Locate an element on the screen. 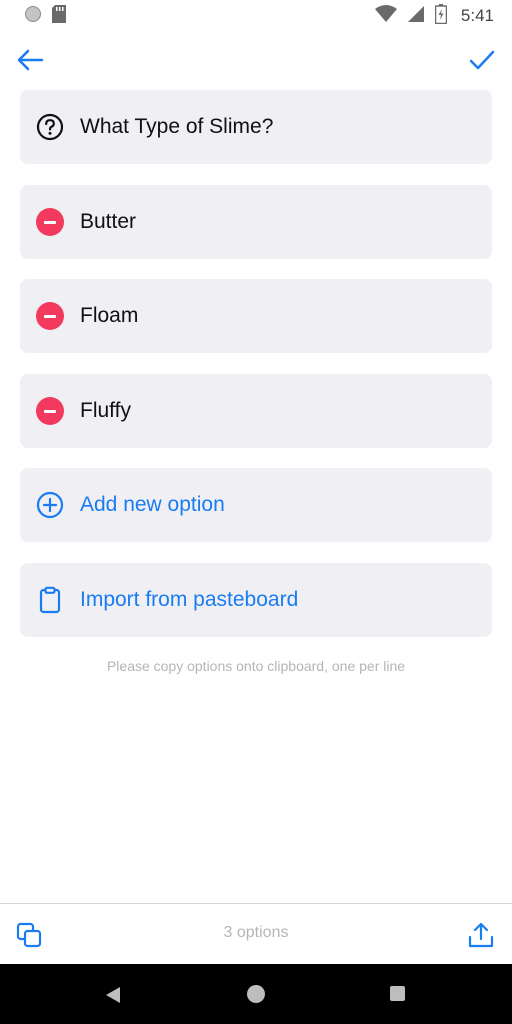 This screenshot has height=1024, width=512. notification-dot-icon is located at coordinates (33, 16).